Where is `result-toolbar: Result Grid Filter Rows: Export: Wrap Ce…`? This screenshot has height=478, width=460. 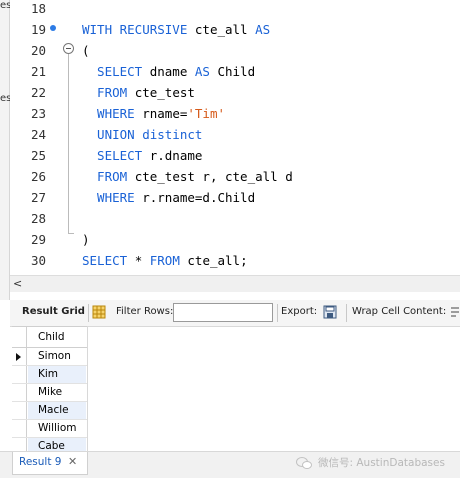 result-toolbar: Result Grid Filter Rows: Export: Wrap Ce… is located at coordinates (235, 313).